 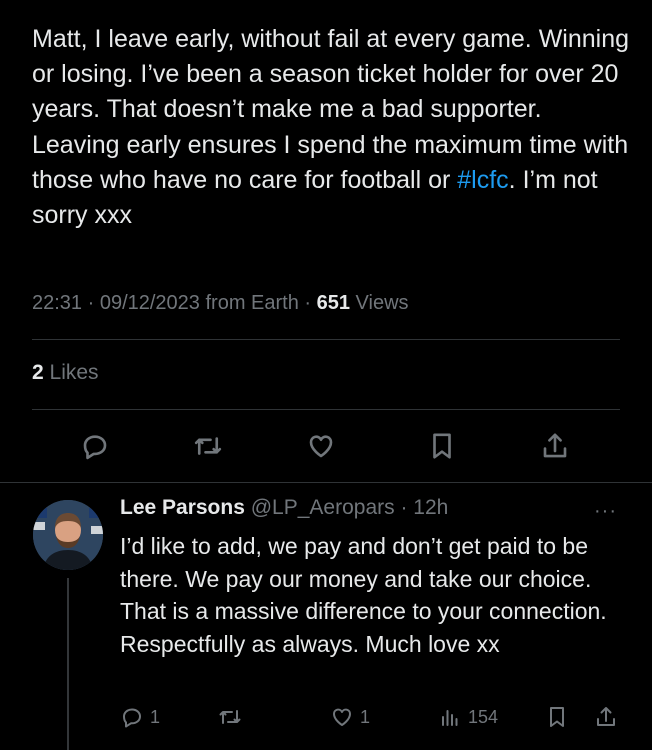 What do you see at coordinates (71, 372) in the screenshot?
I see `likes-label: Likes` at bounding box center [71, 372].